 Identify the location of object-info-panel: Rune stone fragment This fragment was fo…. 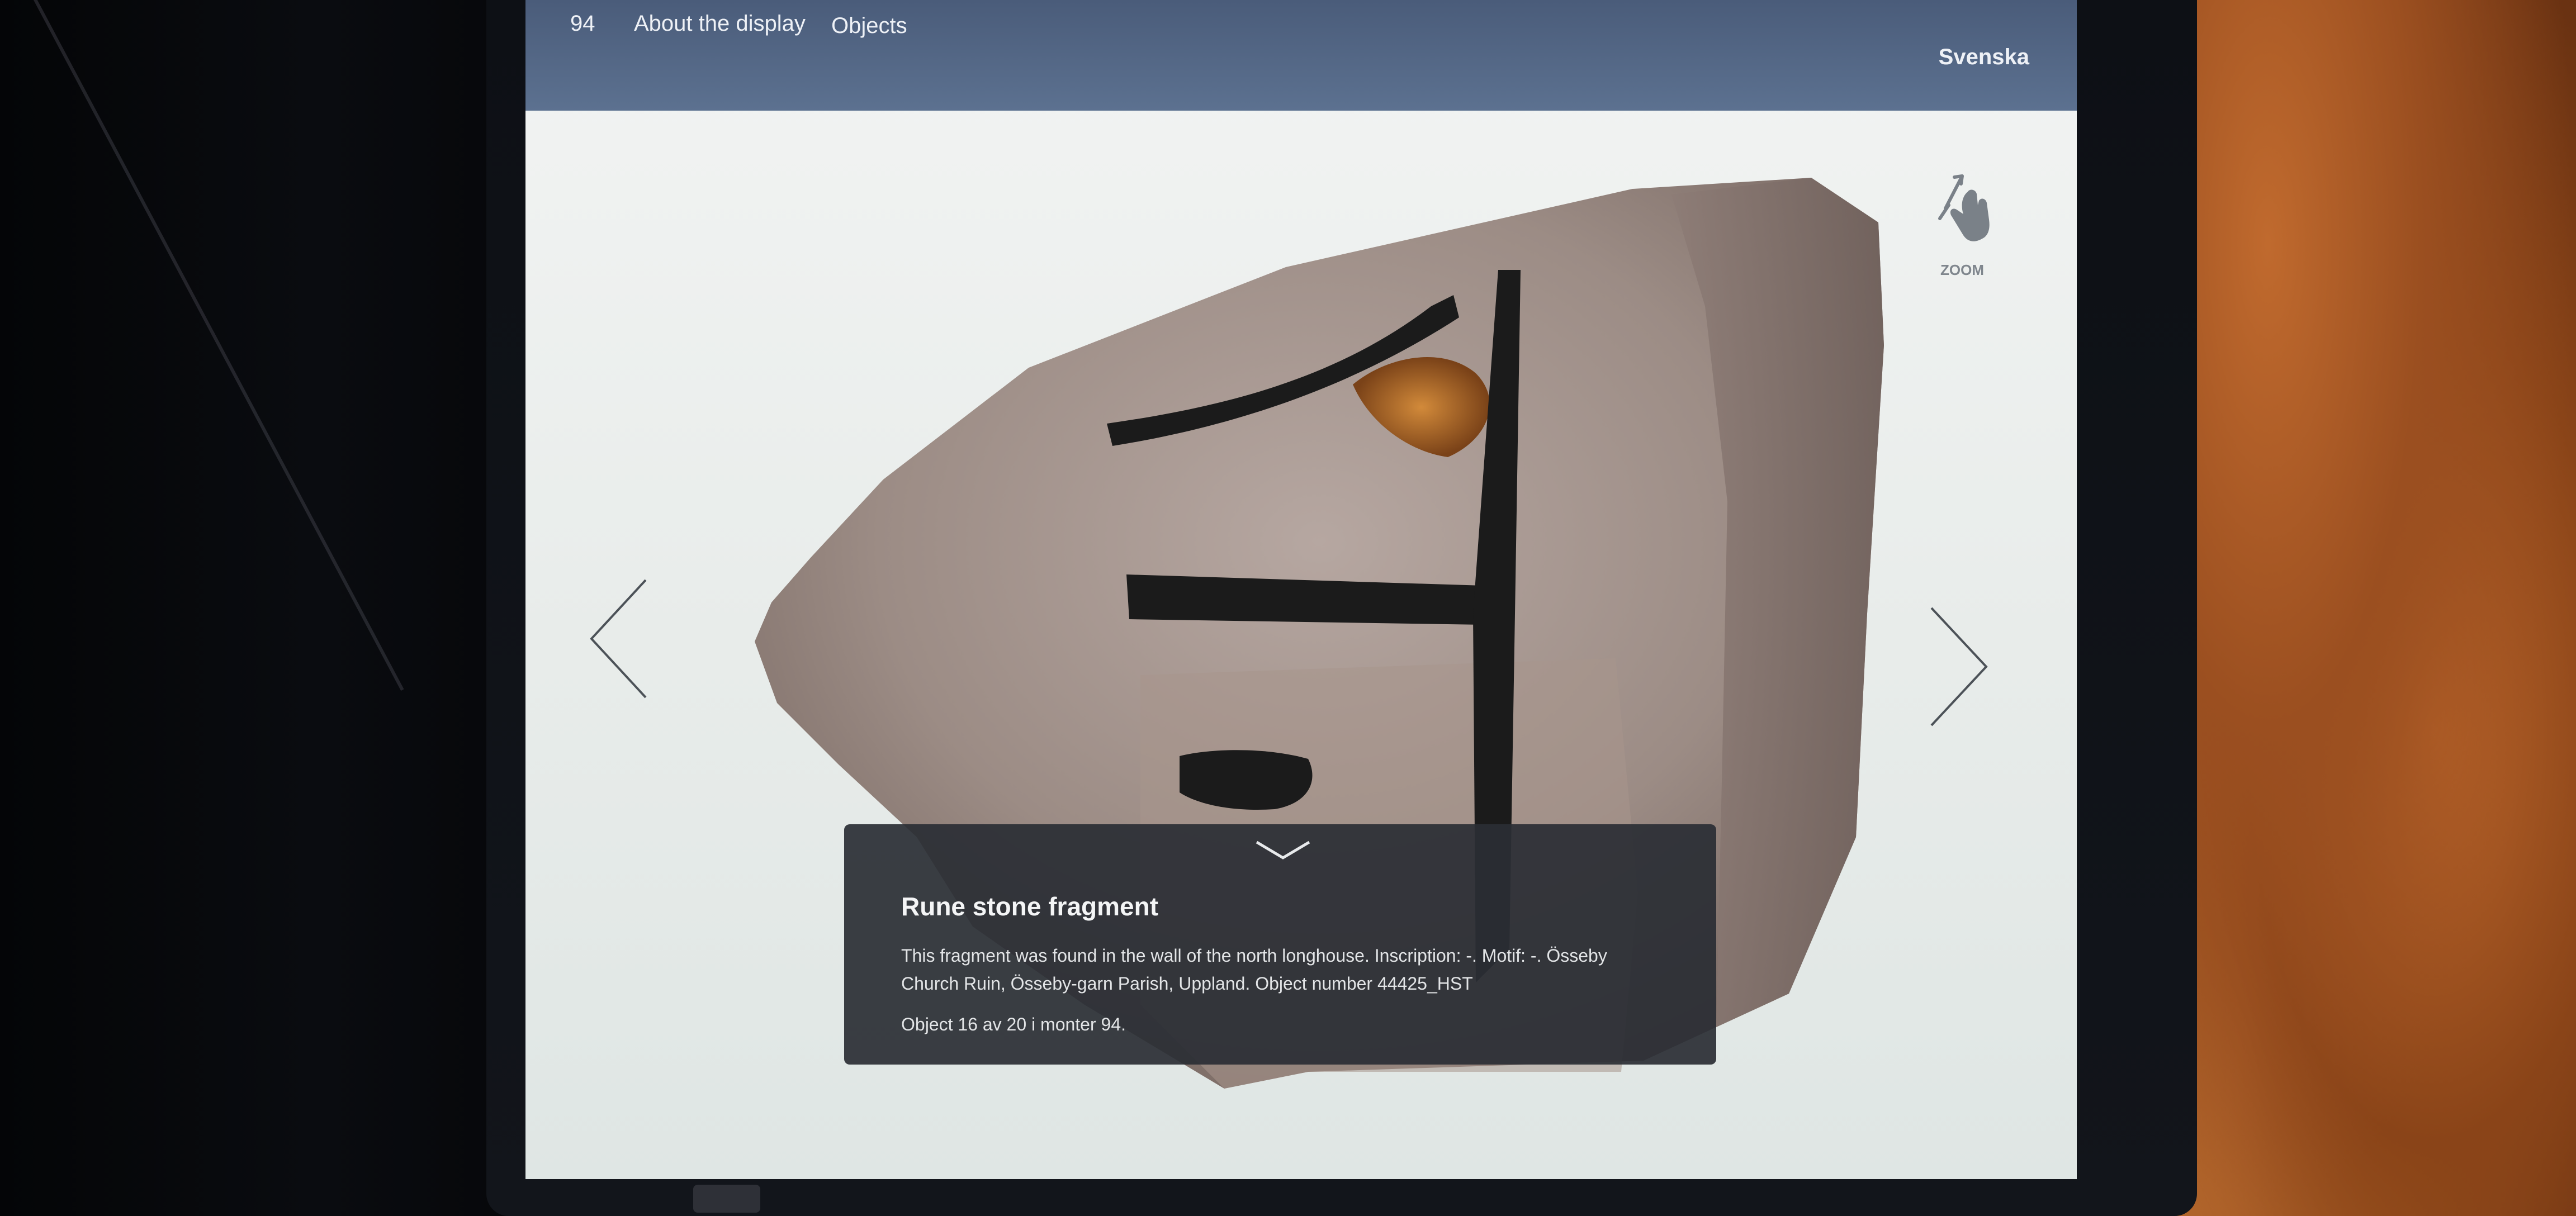
(1280, 944).